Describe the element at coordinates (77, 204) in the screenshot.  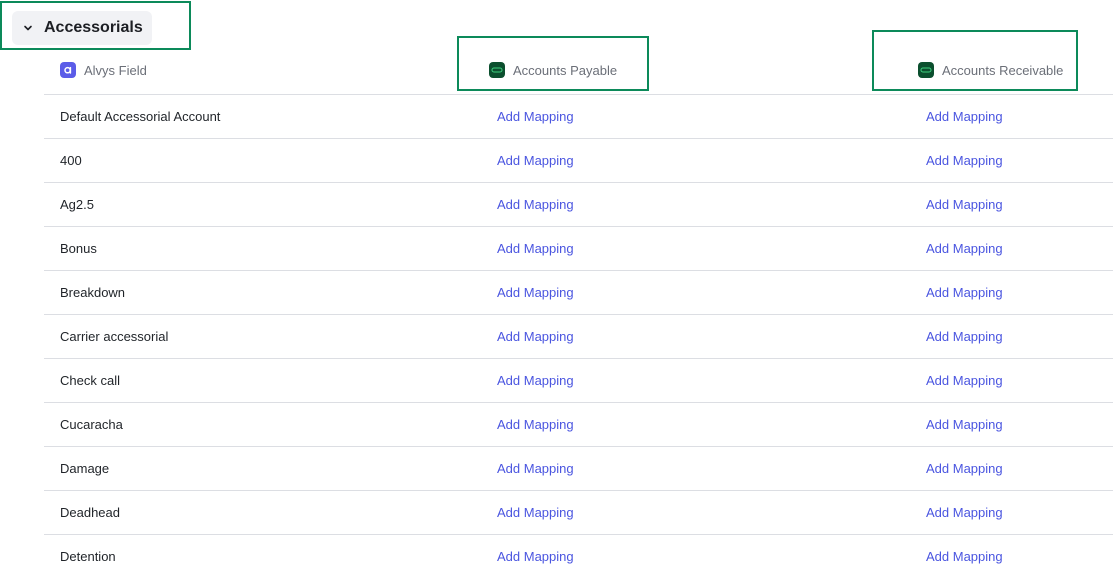
I see `alvys-field-name: Ag2.5` at that location.